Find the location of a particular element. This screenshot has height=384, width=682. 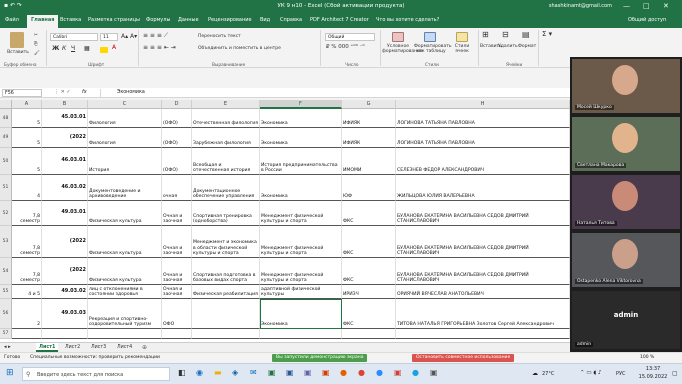

cell-f is located at coordinates (301, 334).